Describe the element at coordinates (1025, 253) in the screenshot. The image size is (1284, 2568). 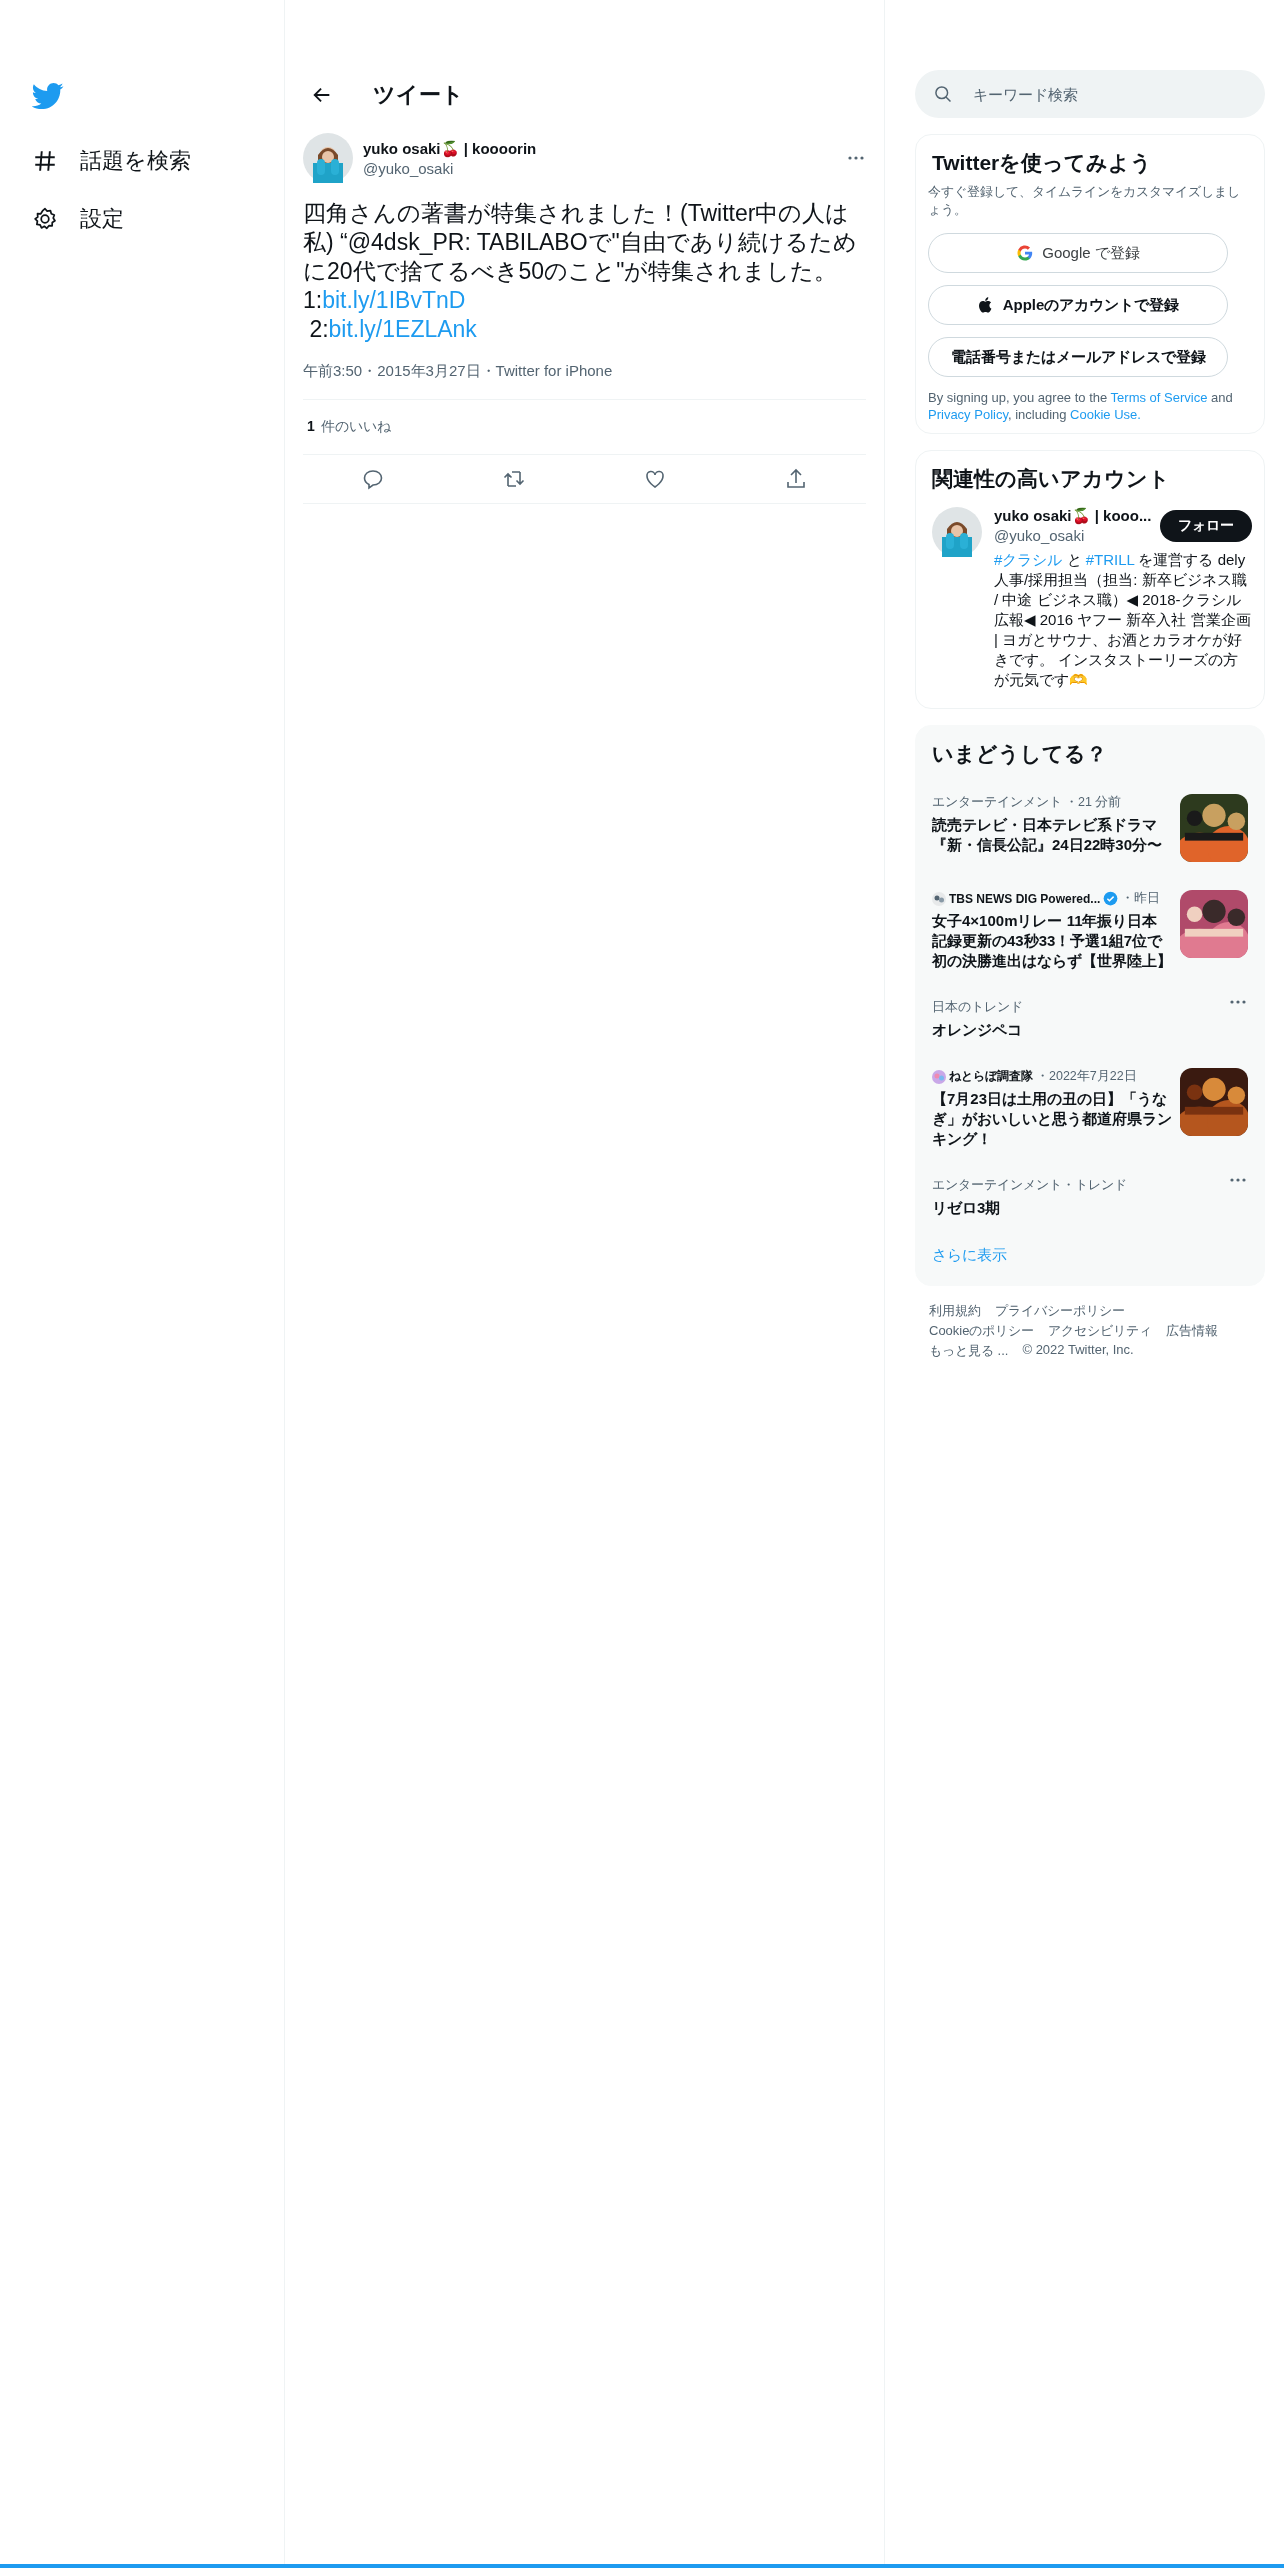
I see `google-logo-icon` at that location.